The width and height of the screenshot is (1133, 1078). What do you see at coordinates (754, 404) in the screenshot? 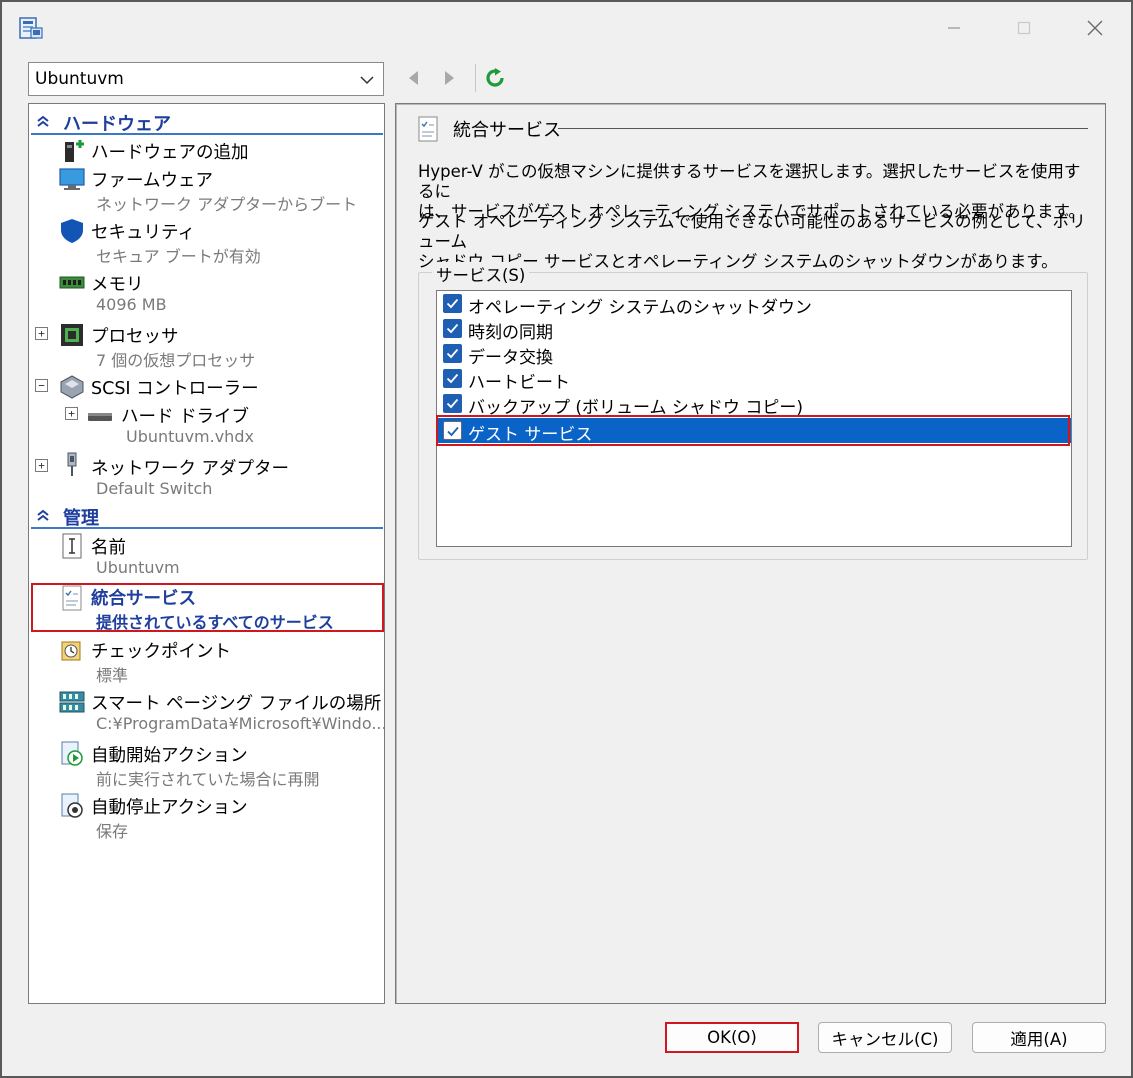
I see `service-item-backup: バックアップ (ボリューム シャドウ コピー)` at bounding box center [754, 404].